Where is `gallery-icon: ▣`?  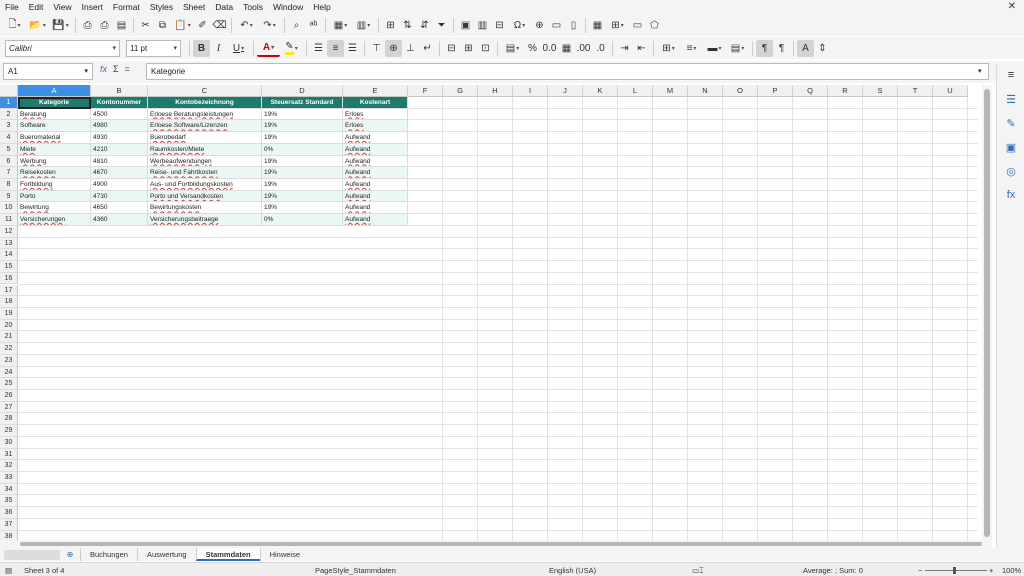 gallery-icon: ▣ is located at coordinates (1010, 147).